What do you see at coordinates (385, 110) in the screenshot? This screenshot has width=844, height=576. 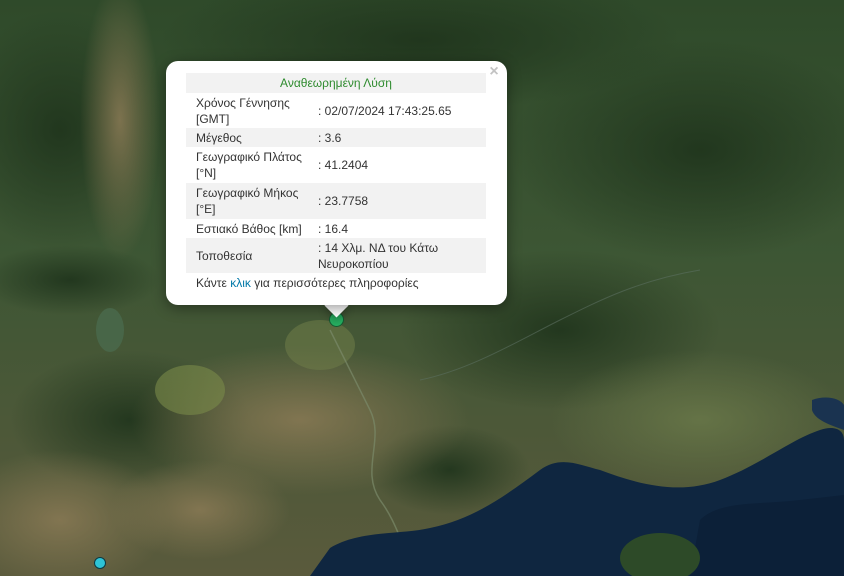 I see `info-value: : 02/07/2024 17:43:25.65` at bounding box center [385, 110].